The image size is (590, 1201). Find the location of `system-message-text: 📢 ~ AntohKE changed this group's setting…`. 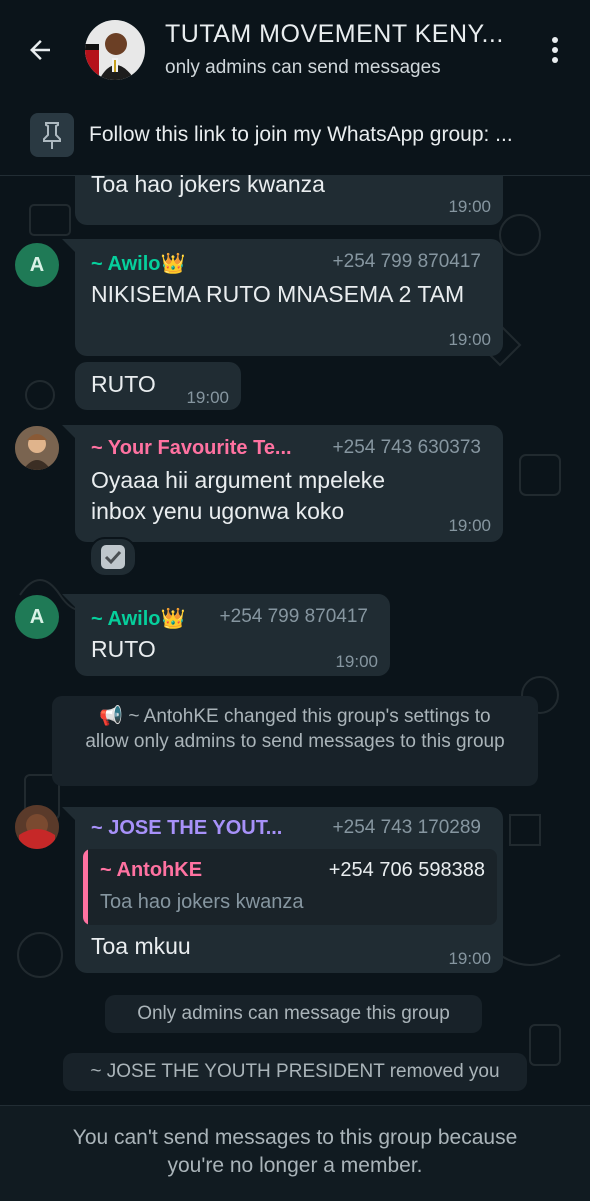

system-message-text: 📢 ~ AntohKE changed this group's setting… is located at coordinates (295, 729).